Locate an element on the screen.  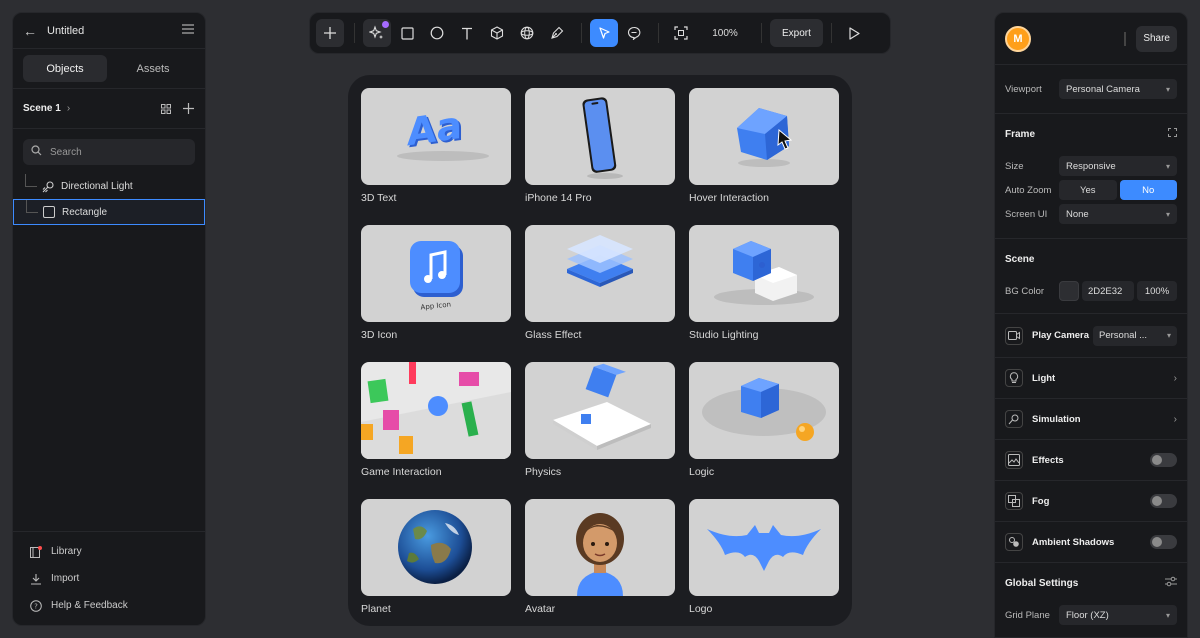
user-avatar: M is located at coordinates (1018, 38).